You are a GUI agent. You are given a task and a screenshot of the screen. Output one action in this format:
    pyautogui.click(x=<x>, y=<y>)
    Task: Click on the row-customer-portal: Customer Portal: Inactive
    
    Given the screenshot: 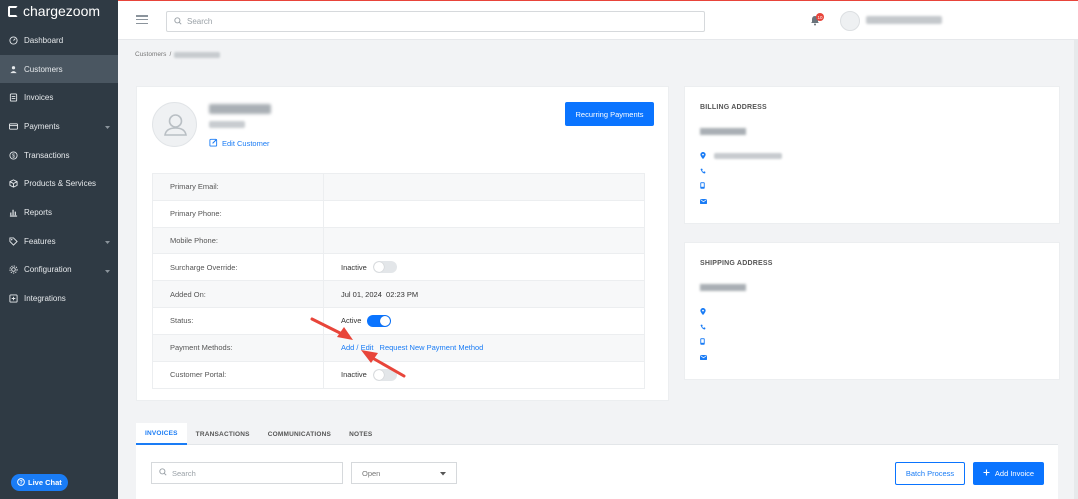 What is the action you would take?
    pyautogui.click(x=398, y=375)
    